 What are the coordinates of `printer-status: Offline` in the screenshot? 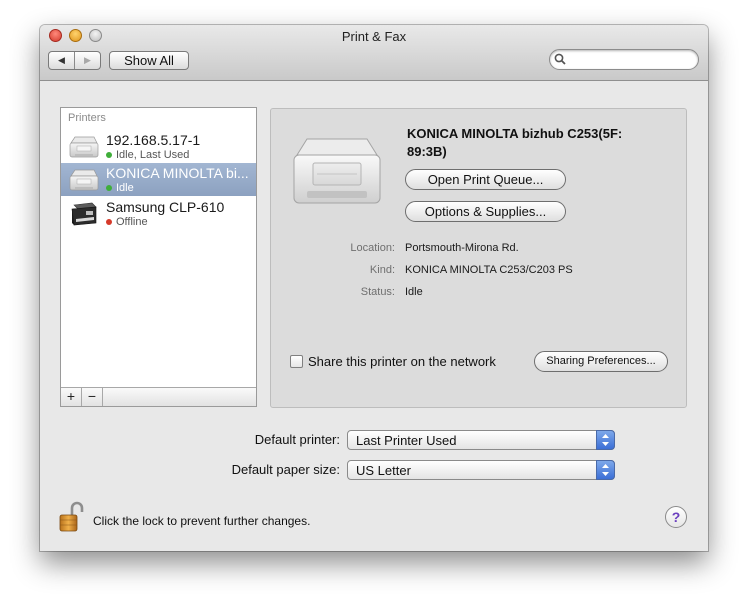 It's located at (127, 222).